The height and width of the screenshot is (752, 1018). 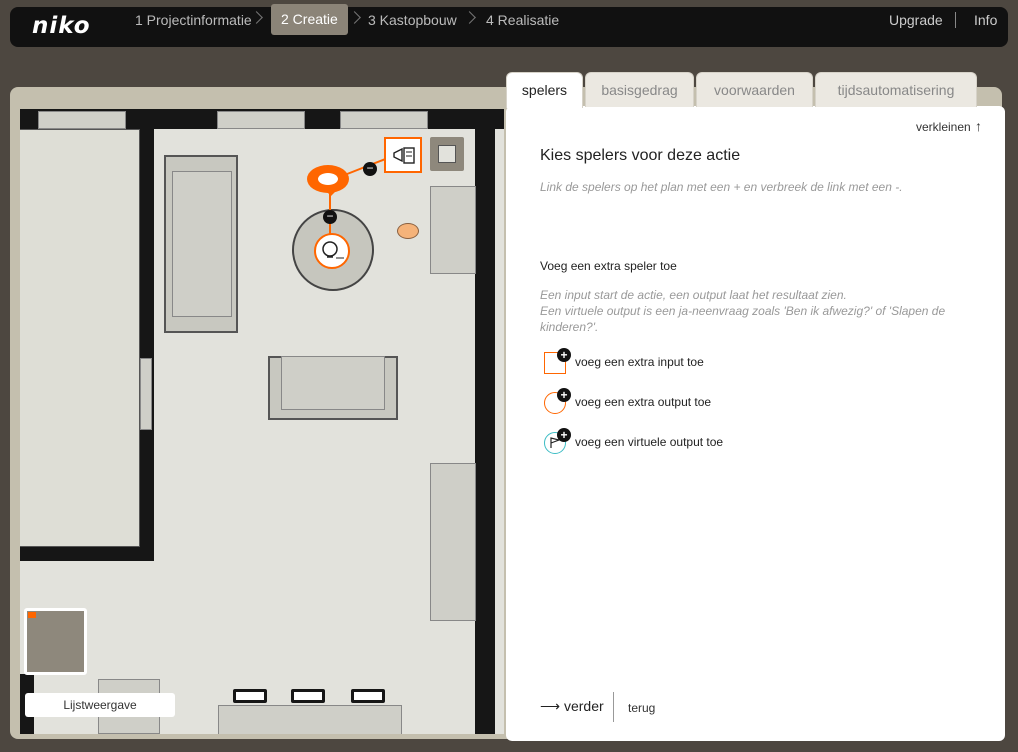 I want to click on lightbulb-icon, so click(x=333, y=250).